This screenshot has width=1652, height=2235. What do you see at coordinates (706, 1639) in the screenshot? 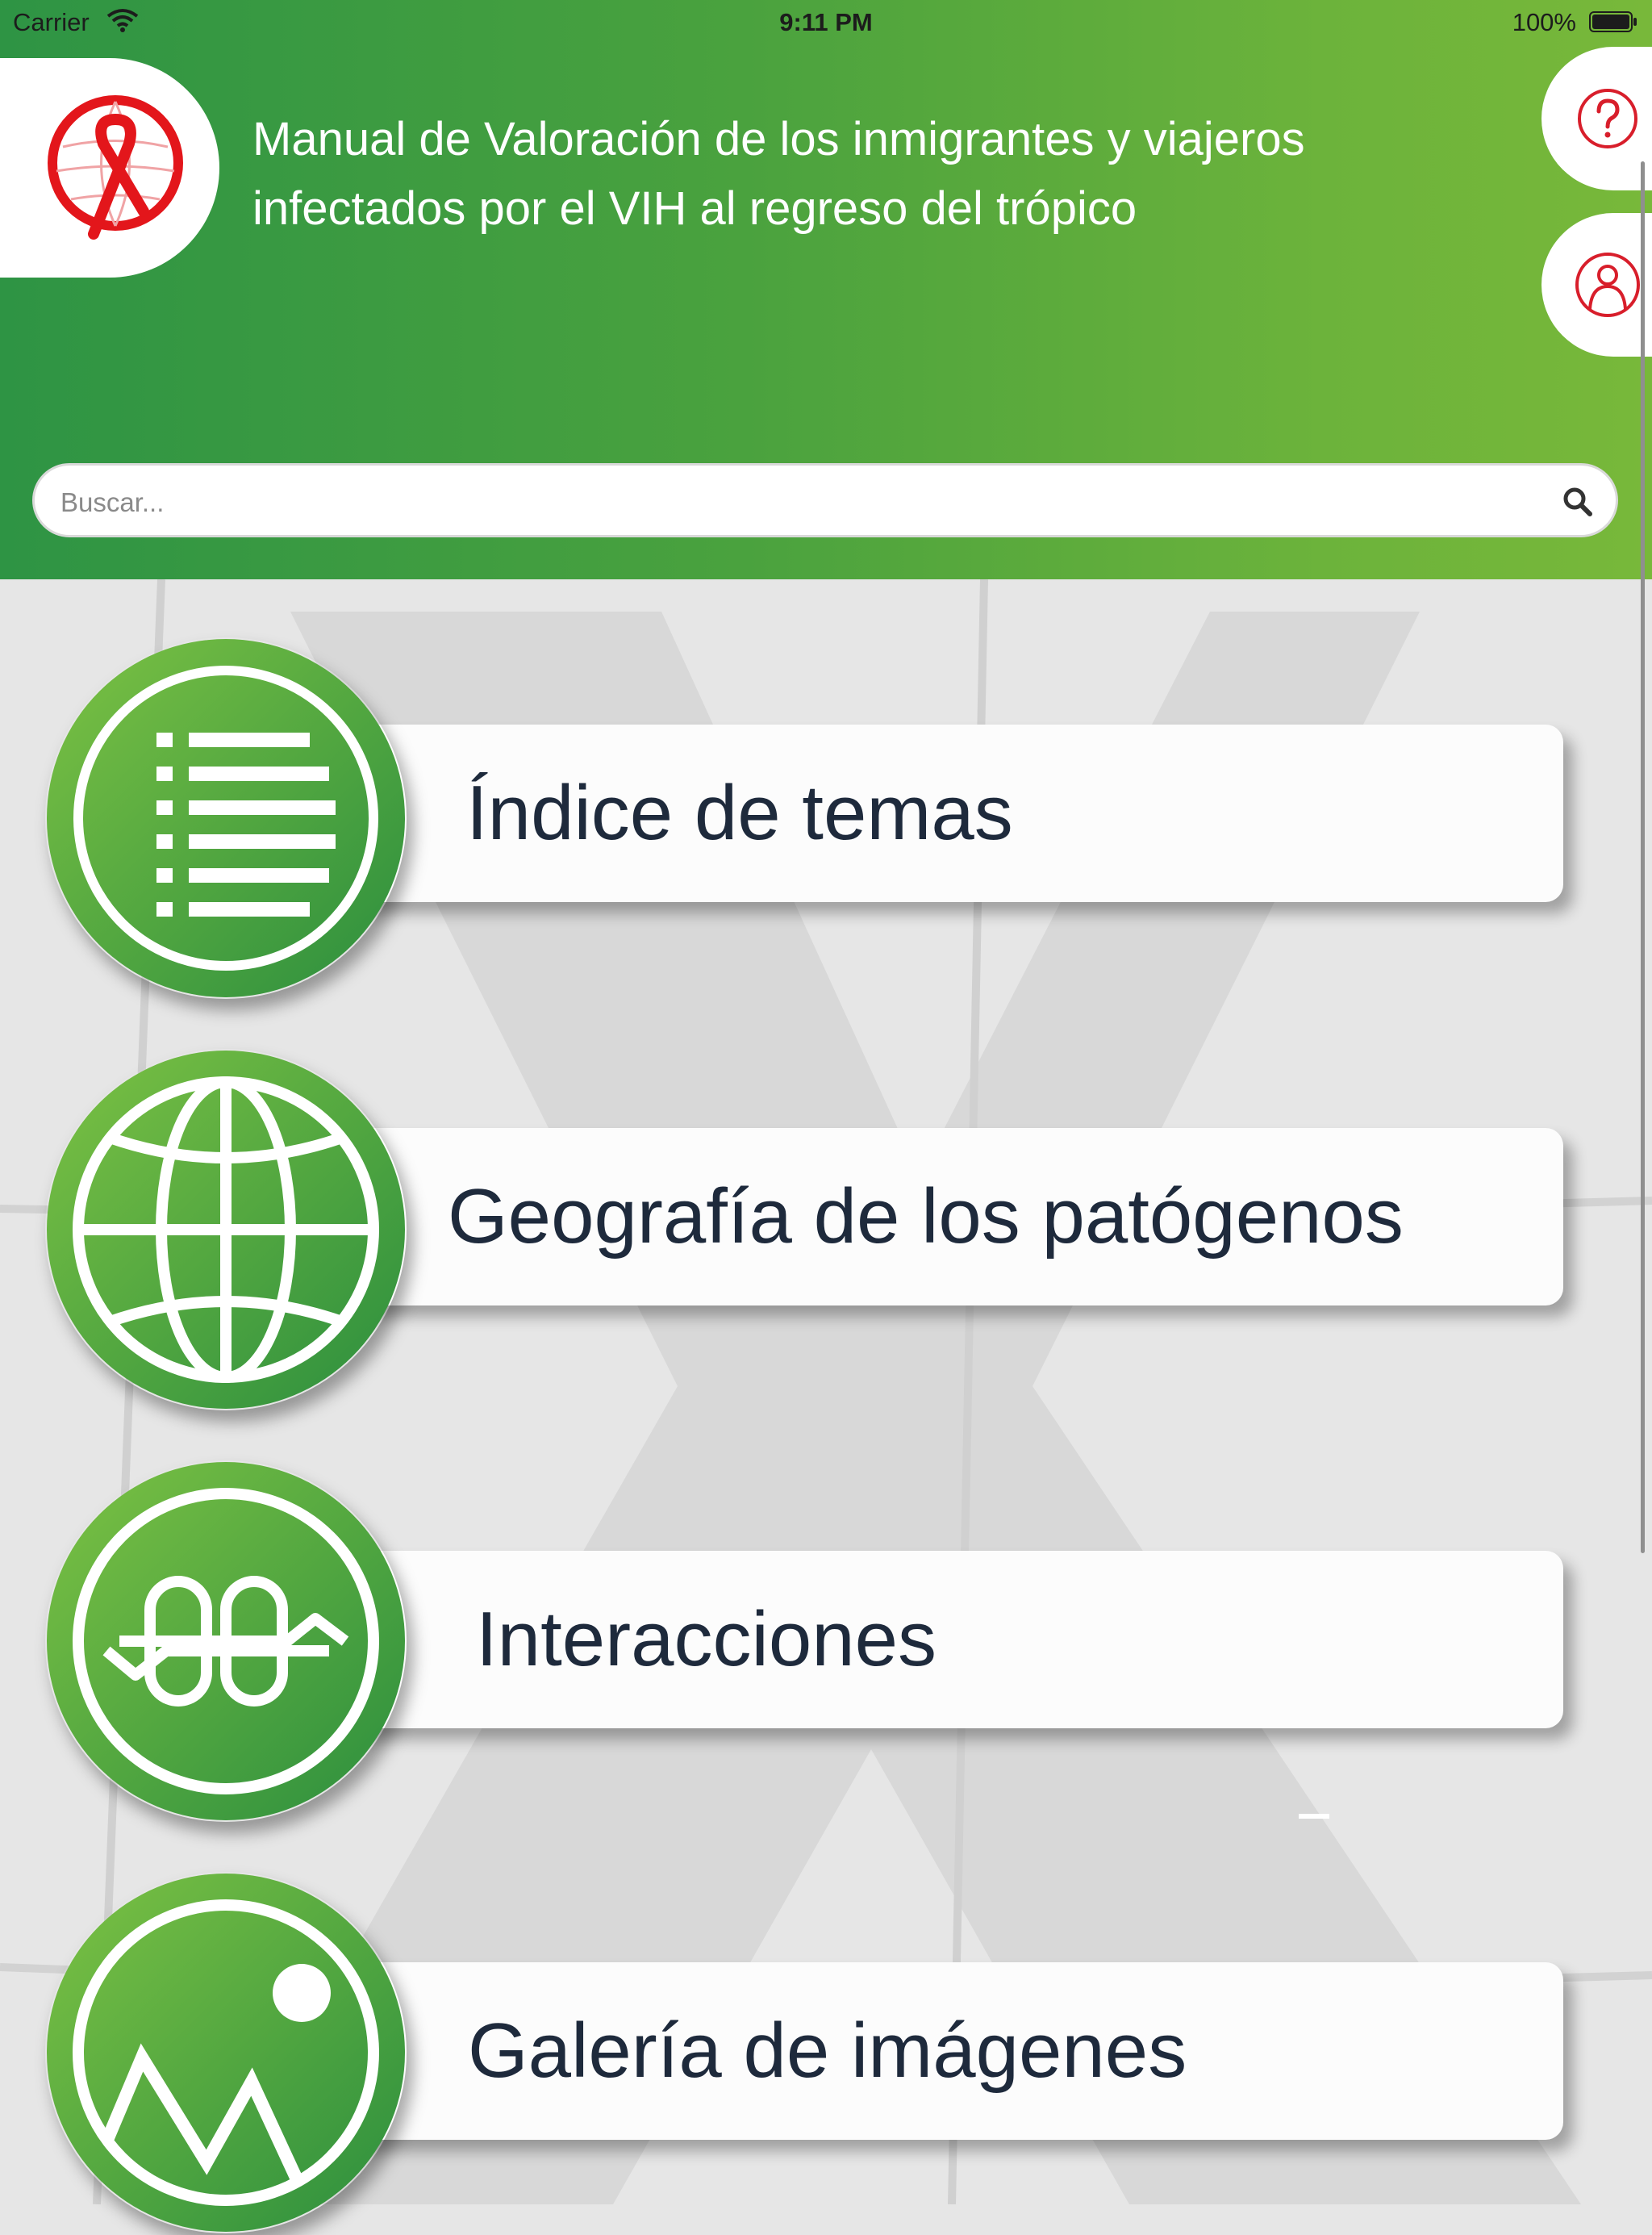
I see `menu-label-interactions: Interacciones` at bounding box center [706, 1639].